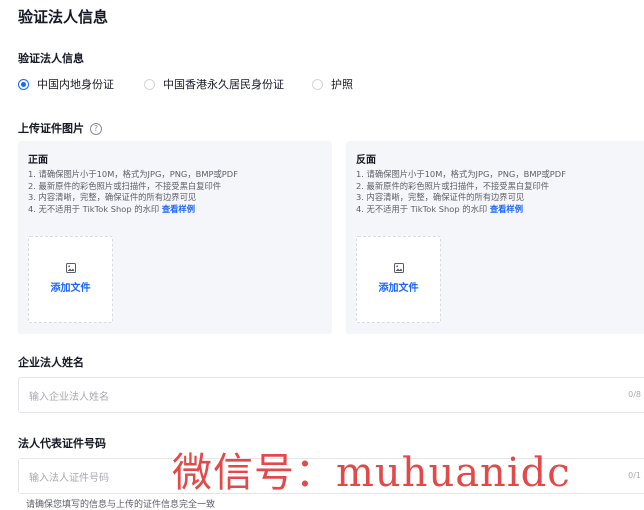 Image resolution: width=644 pixels, height=510 pixels. Describe the element at coordinates (634, 394) in the screenshot. I see `char-counter: 0/8` at that location.